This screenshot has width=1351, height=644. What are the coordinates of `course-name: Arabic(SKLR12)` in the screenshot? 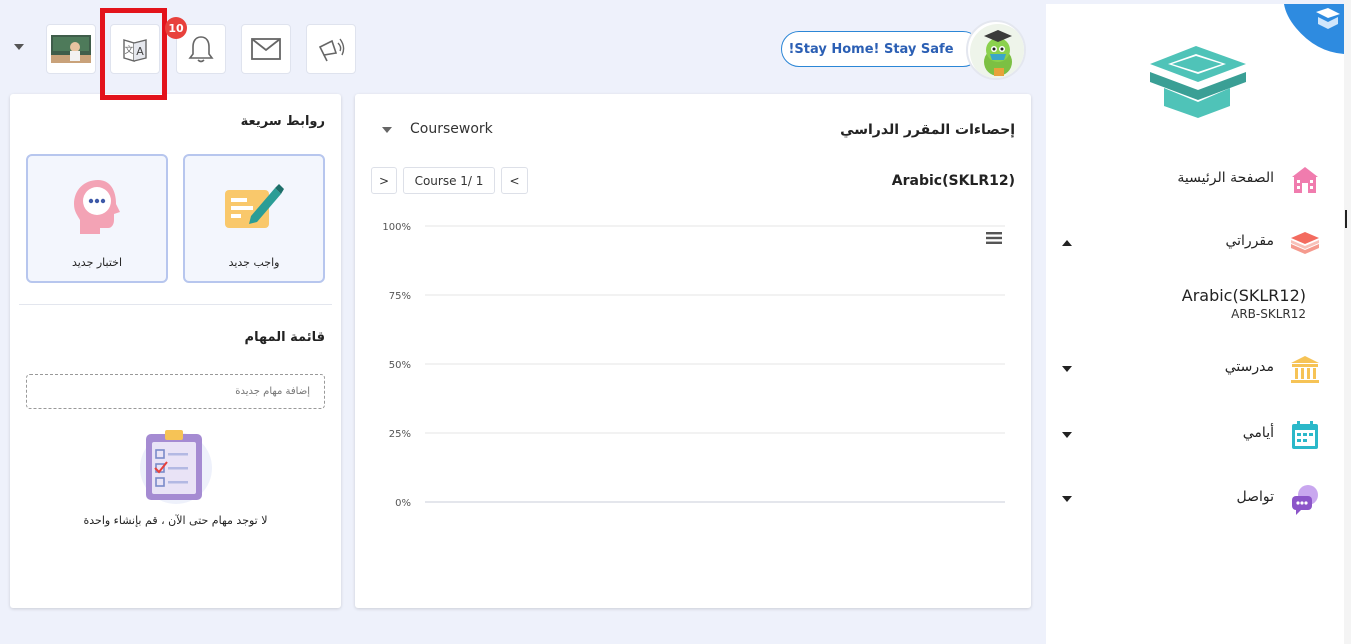 It's located at (953, 181).